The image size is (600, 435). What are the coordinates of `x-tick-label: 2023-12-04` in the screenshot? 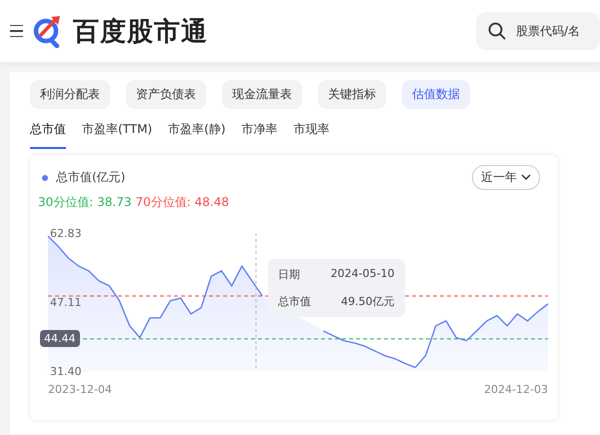 It's located at (80, 389).